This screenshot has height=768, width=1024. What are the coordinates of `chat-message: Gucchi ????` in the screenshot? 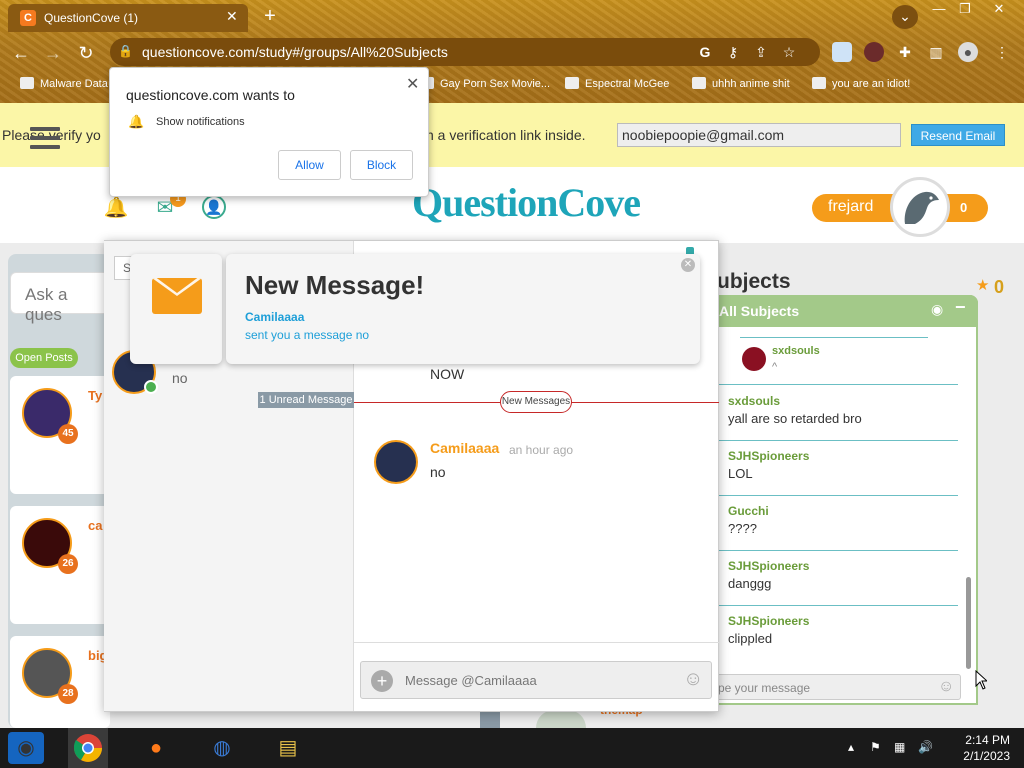 It's located at (838, 523).